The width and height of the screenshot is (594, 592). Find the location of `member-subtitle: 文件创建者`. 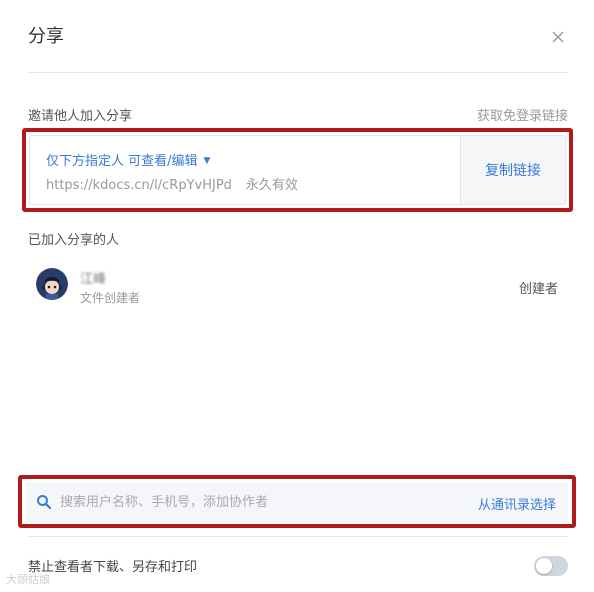

member-subtitle: 文件创建者 is located at coordinates (110, 298).